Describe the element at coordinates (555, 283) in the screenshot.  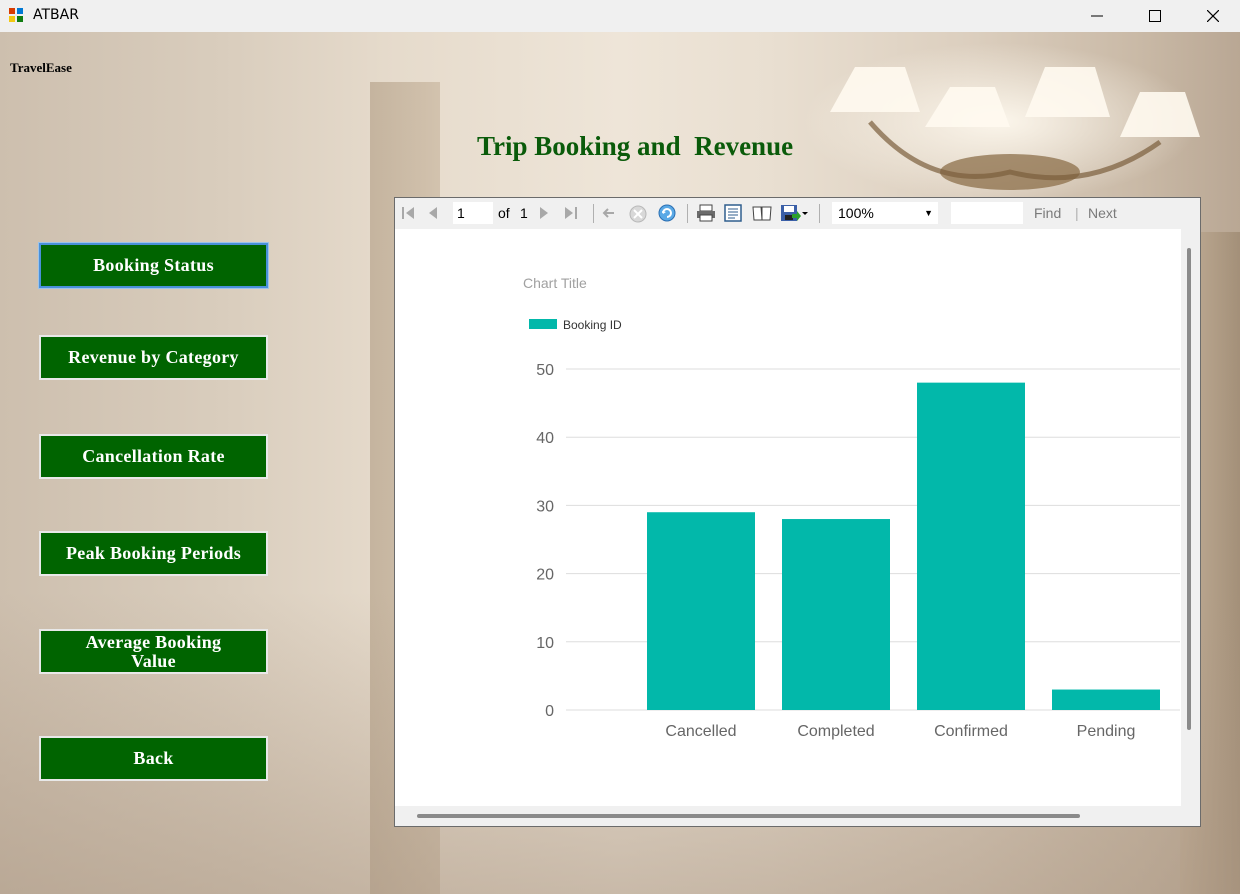
I see `chart-title: Chart Title` at that location.